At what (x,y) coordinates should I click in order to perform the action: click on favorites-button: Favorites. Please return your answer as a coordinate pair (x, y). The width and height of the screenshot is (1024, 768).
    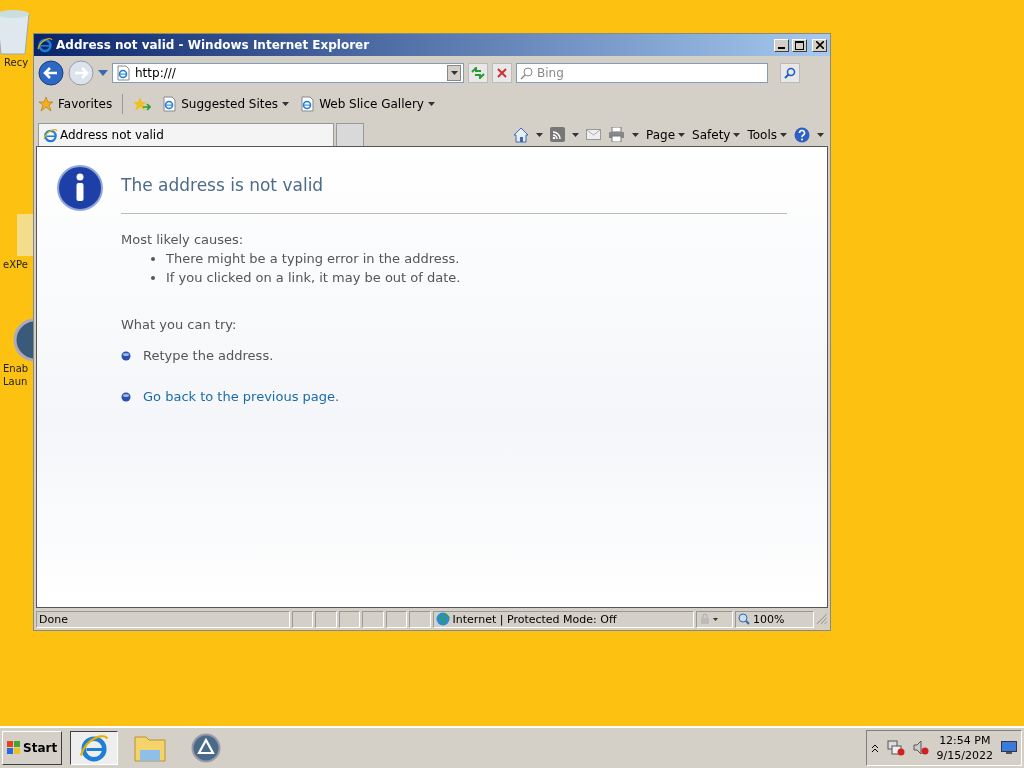
    Looking at the image, I should click on (75, 104).